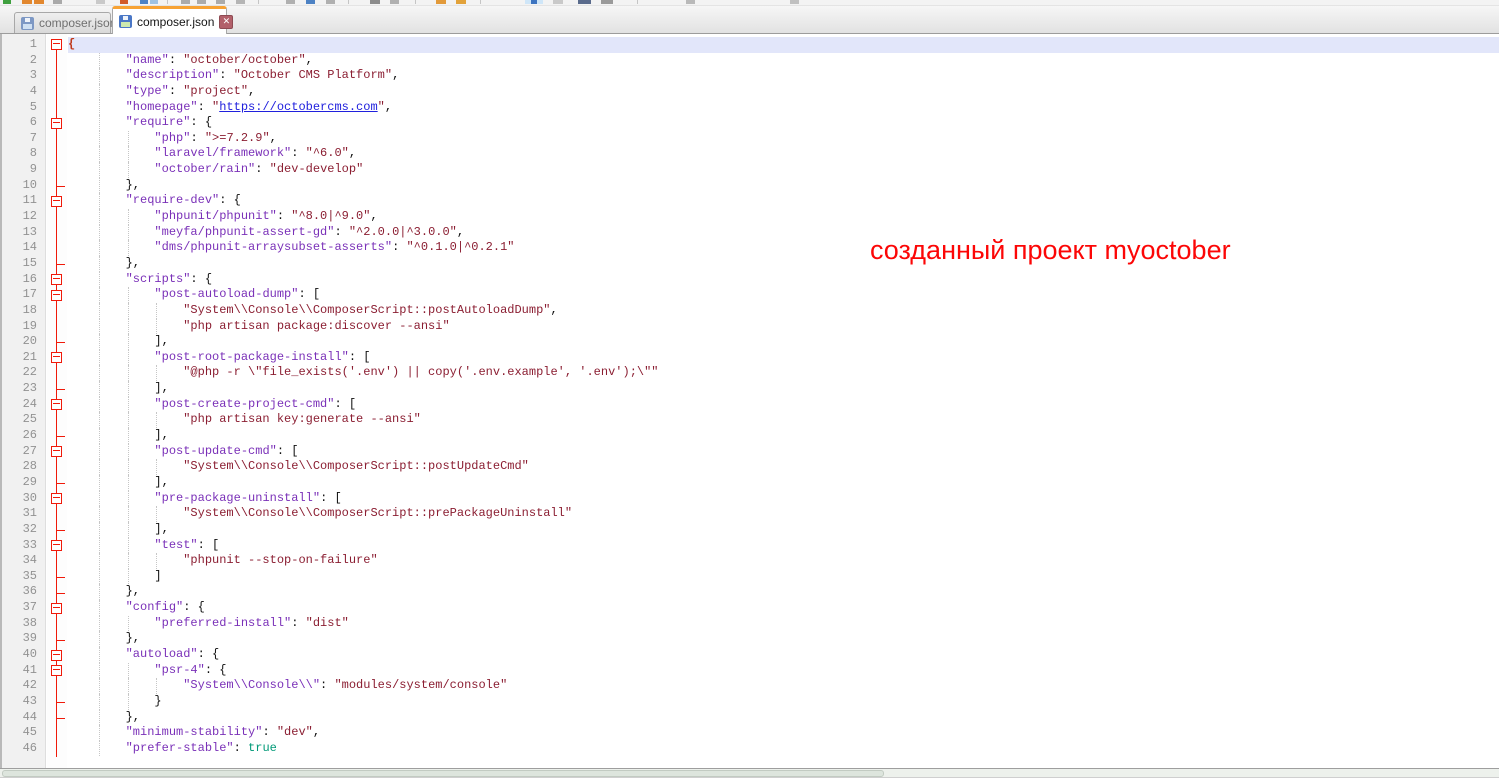  Describe the element at coordinates (783, 123) in the screenshot. I see `code-line: "require": {` at that location.